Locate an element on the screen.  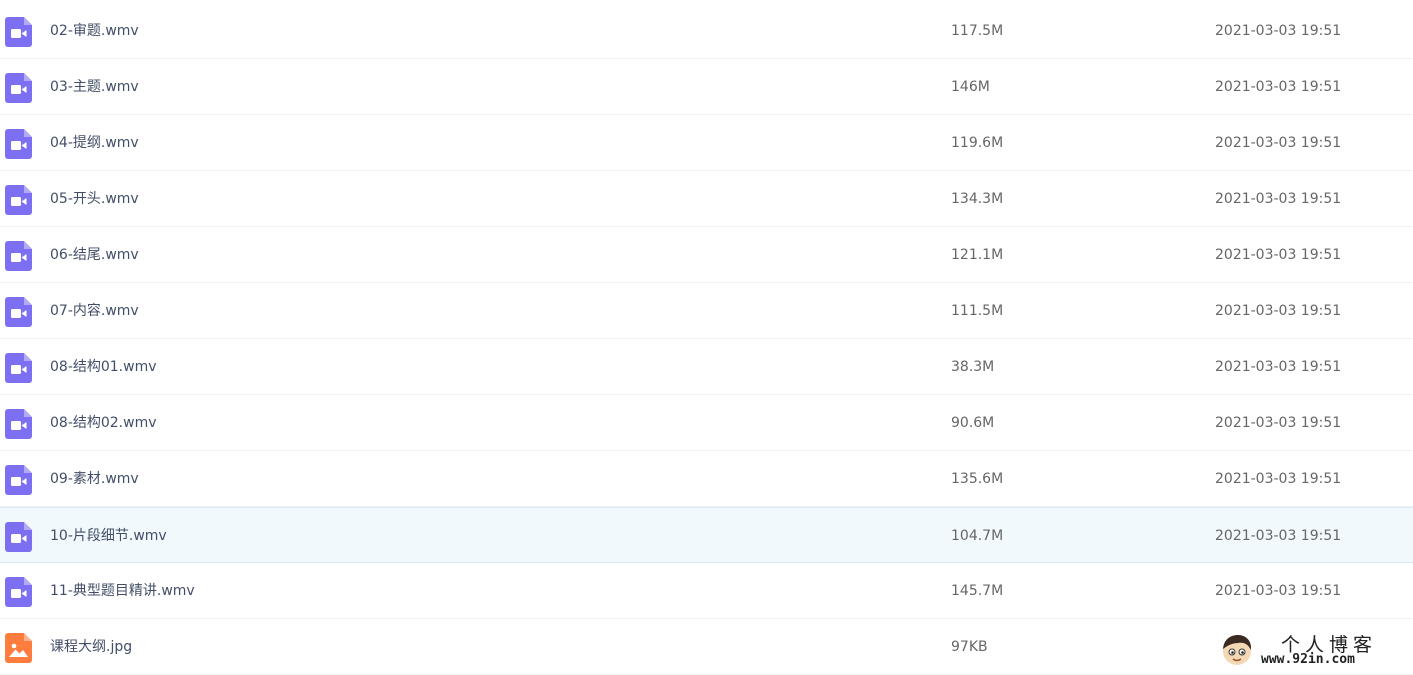
file-name: 03-主题.wmv is located at coordinates (94, 87).